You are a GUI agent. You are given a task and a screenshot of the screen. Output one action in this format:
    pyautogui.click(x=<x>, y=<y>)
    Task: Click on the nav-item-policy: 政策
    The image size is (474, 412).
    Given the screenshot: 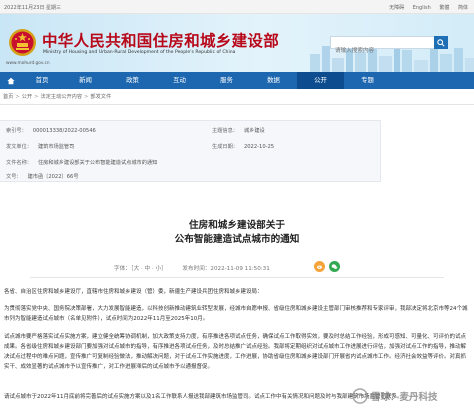 What is the action you would take?
    pyautogui.click(x=132, y=80)
    